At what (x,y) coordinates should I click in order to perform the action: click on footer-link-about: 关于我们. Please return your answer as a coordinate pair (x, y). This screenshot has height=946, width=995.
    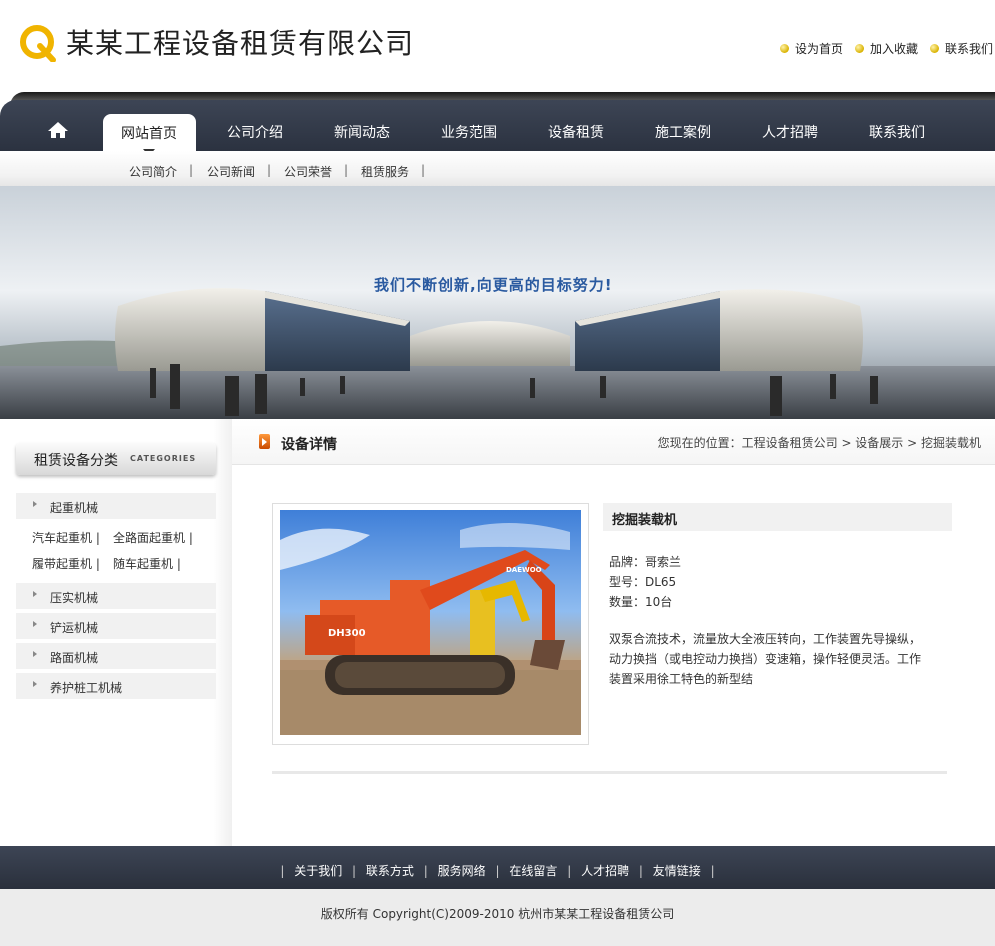
    Looking at the image, I should click on (318, 871).